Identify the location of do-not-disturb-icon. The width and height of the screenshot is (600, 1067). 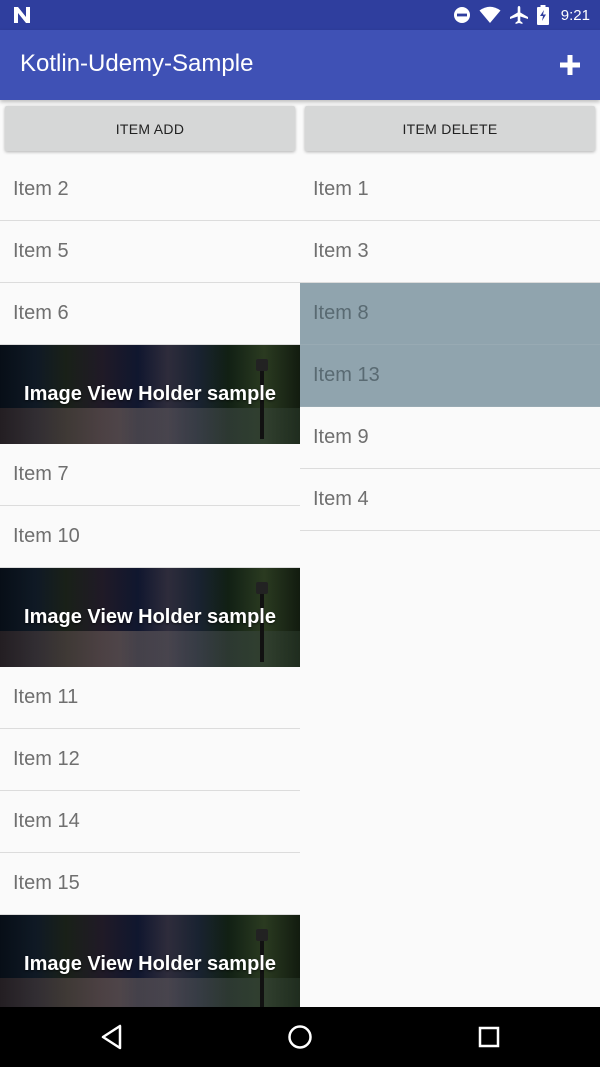
(461, 15).